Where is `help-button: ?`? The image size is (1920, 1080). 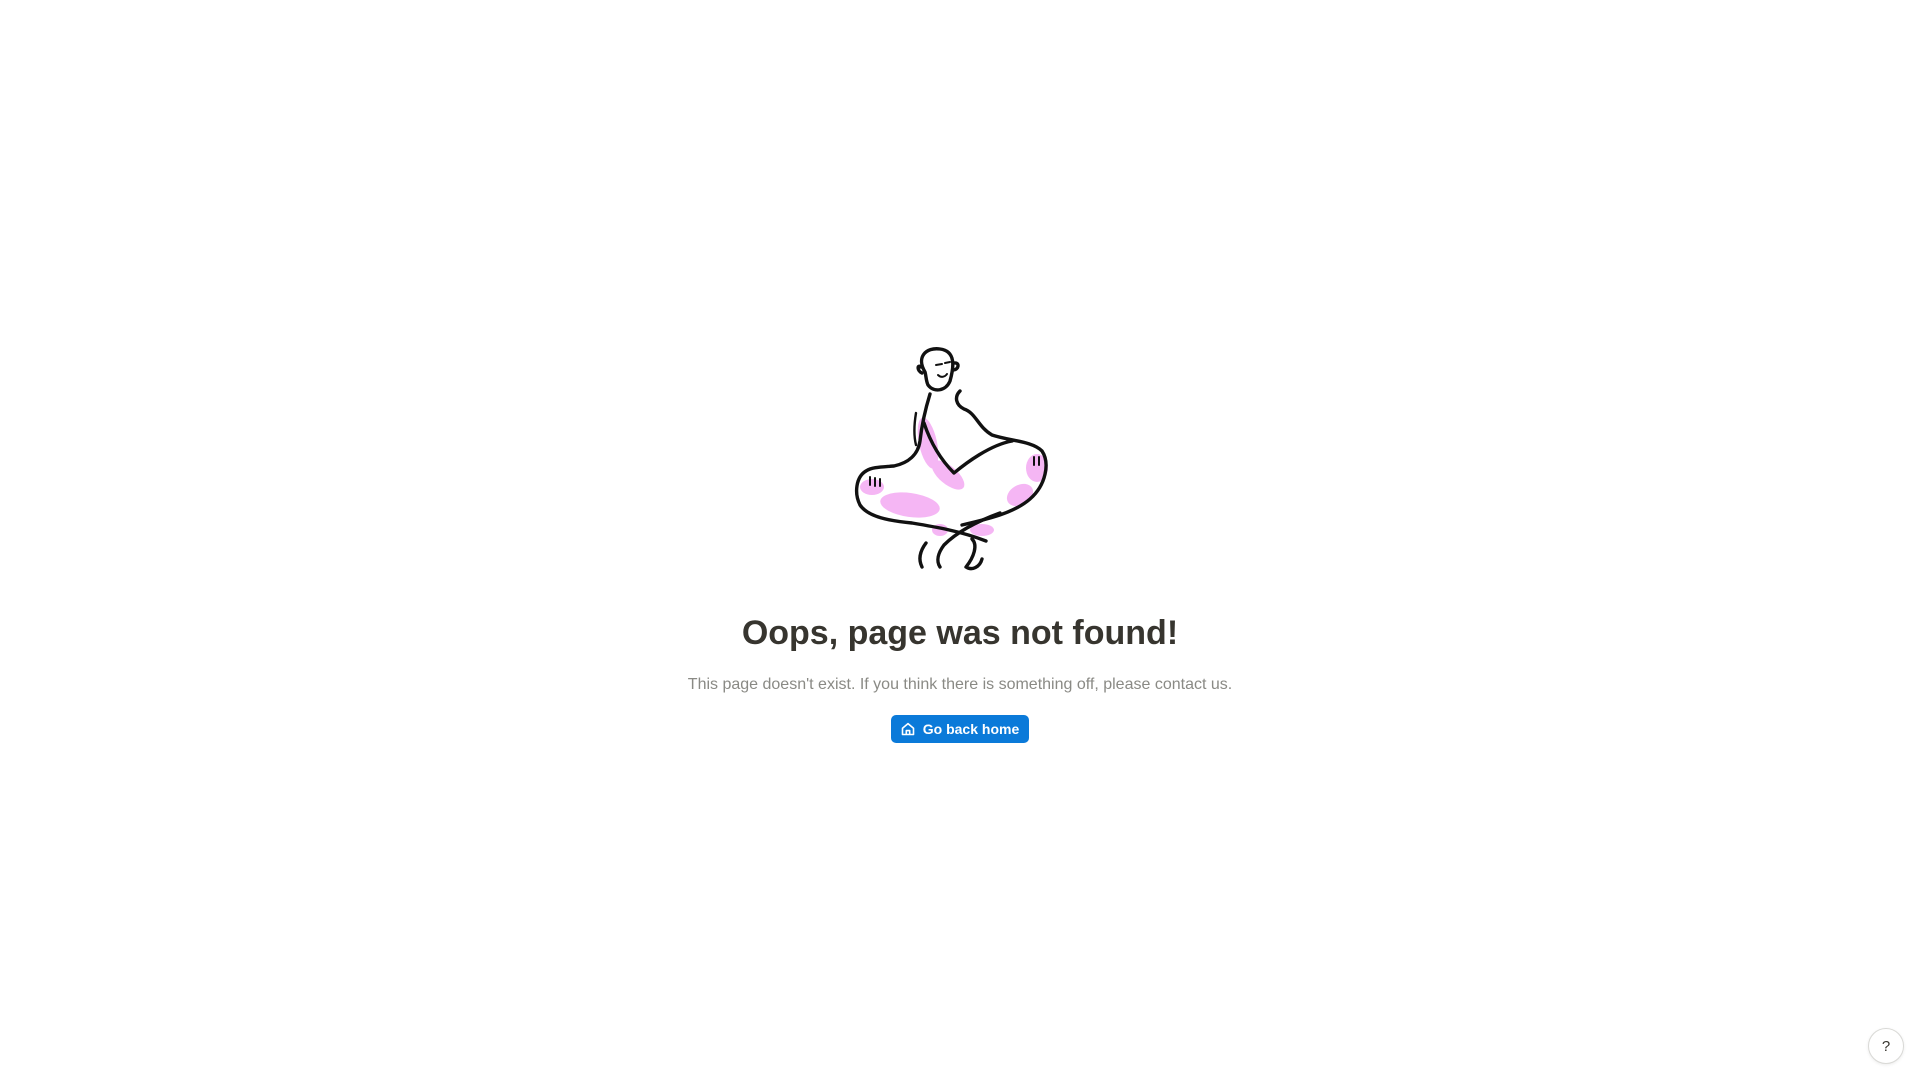
help-button: ? is located at coordinates (1886, 1046).